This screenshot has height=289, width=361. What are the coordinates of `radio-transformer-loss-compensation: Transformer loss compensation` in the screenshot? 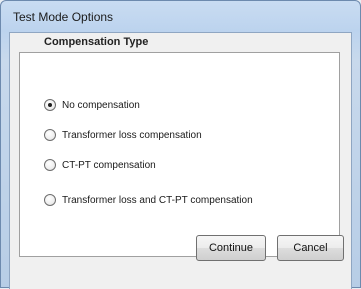 It's located at (123, 135).